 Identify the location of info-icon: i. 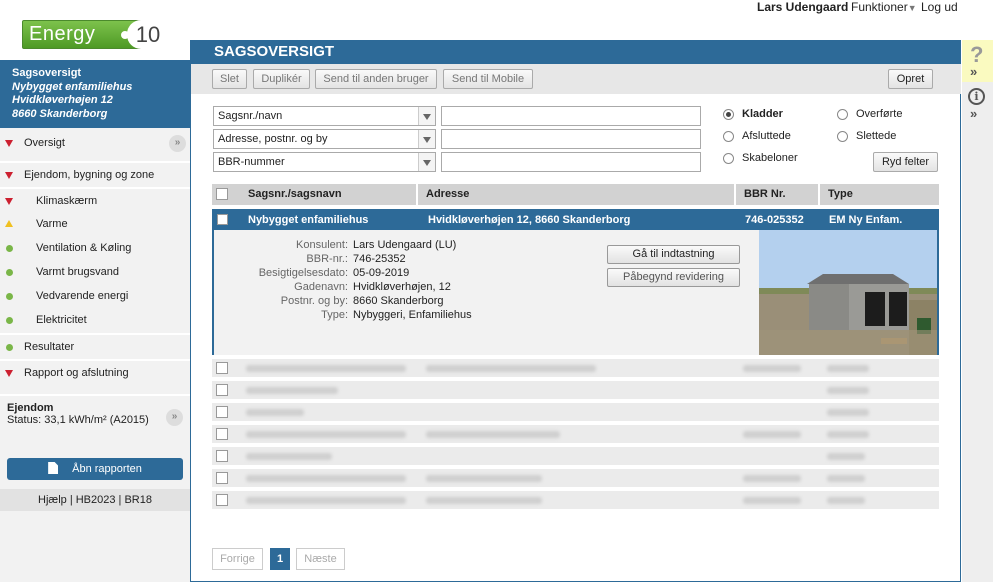
(976, 96).